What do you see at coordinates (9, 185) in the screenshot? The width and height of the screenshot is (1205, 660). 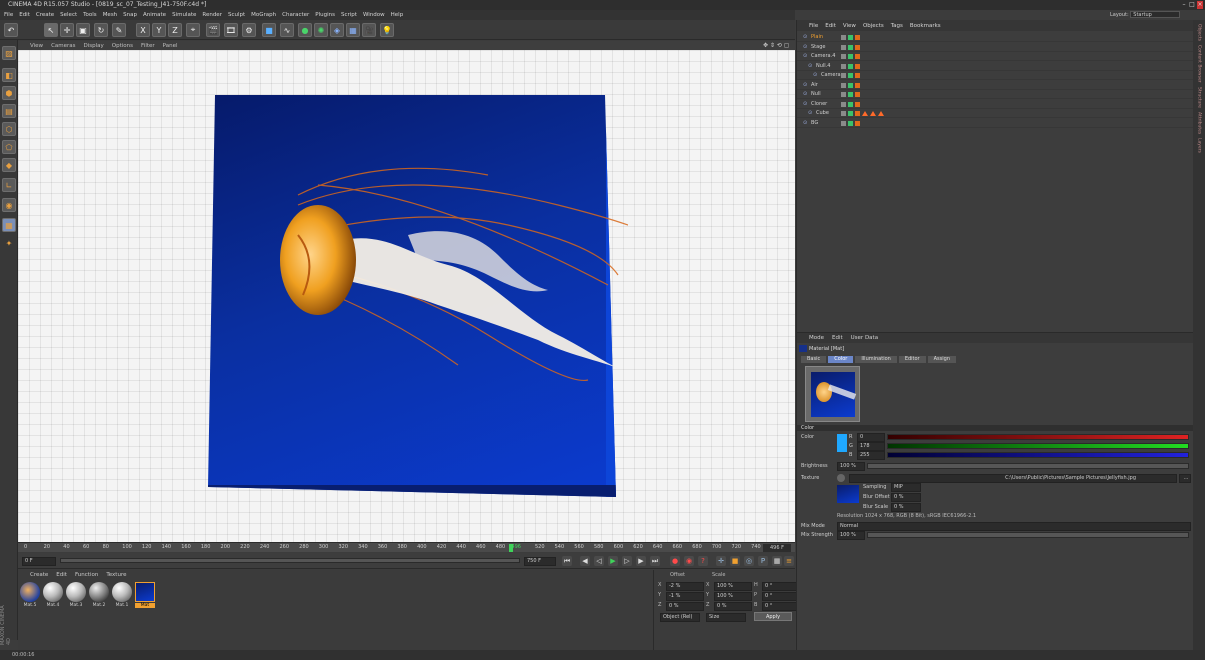 I see `axis-mode-icon: ∟` at bounding box center [9, 185].